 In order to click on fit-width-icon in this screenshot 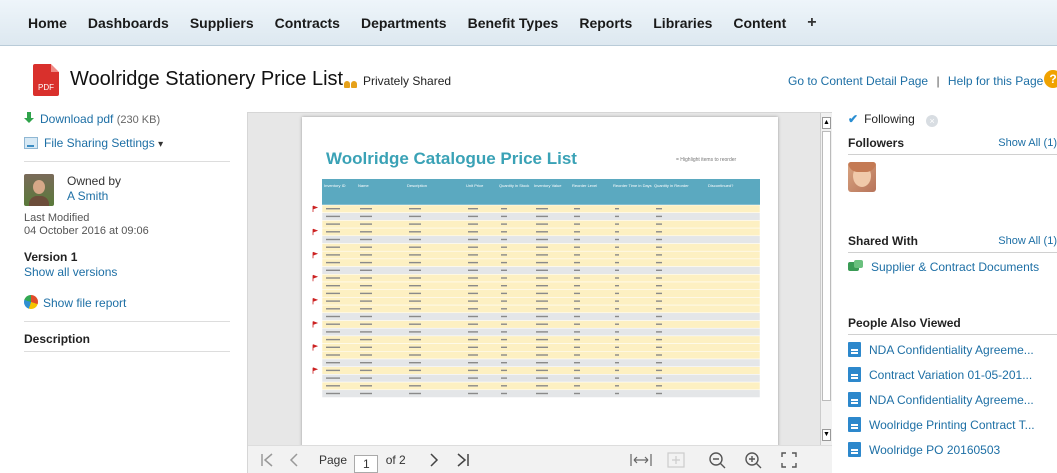, I will do `click(641, 460)`.